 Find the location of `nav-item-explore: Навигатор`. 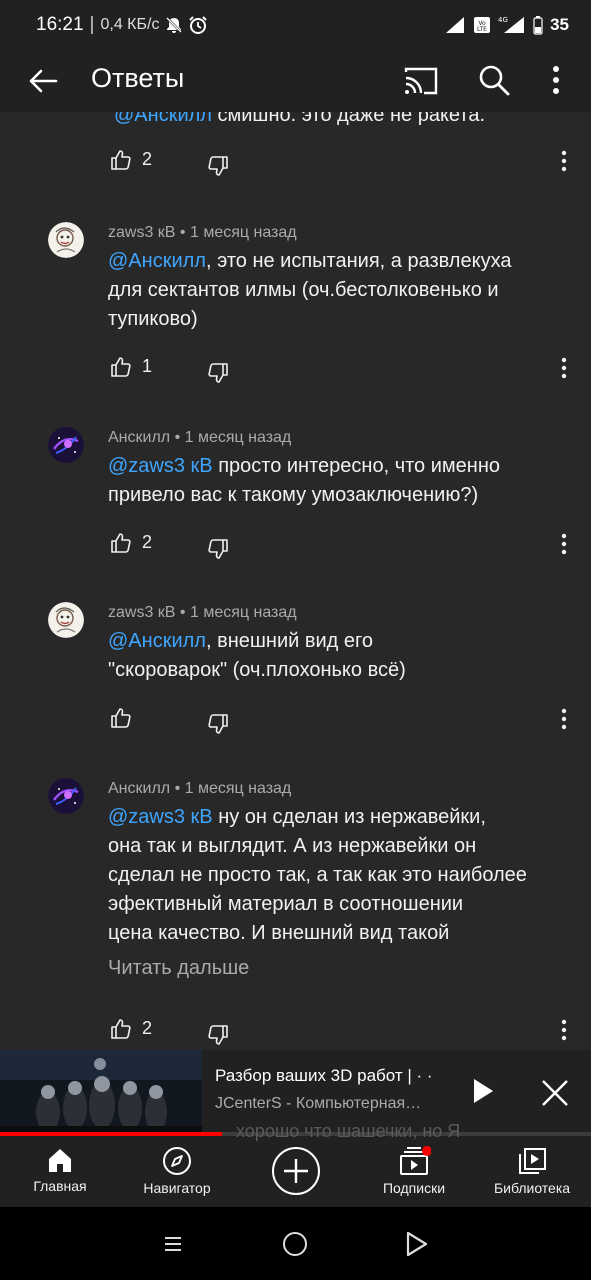

nav-item-explore: Навигатор is located at coordinates (177, 1171).